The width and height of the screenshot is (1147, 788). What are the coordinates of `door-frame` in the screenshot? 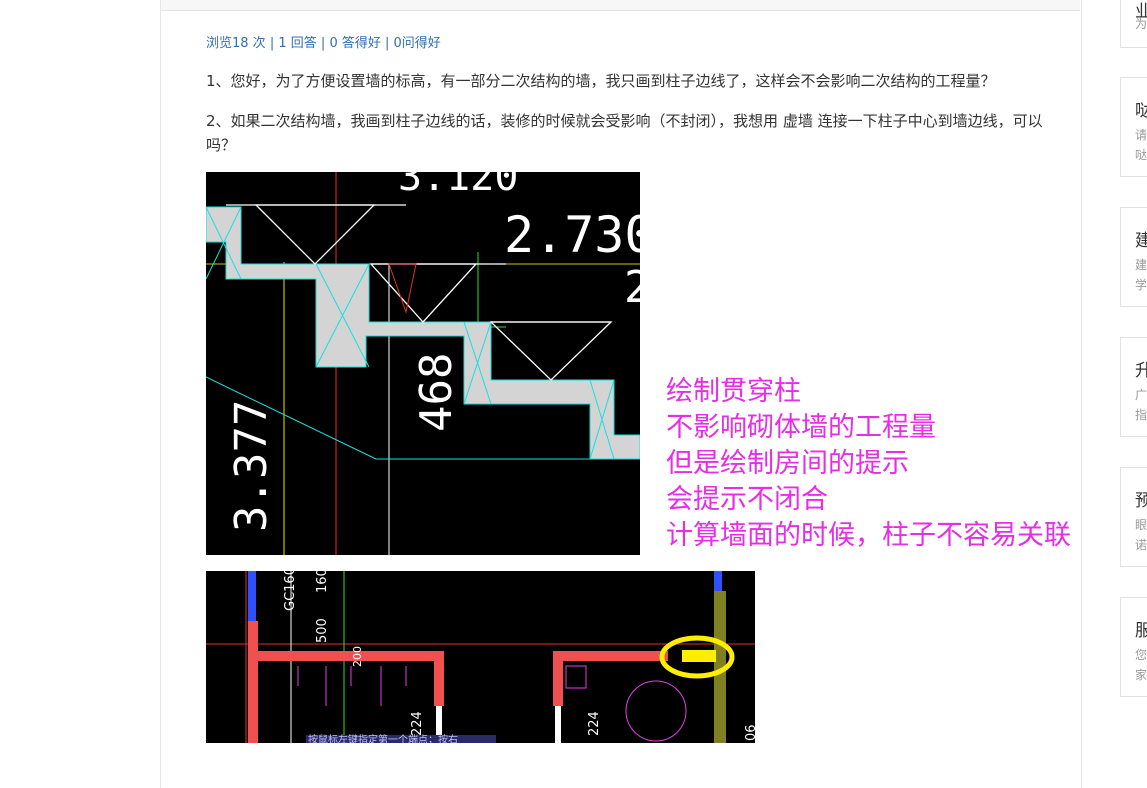 It's located at (558, 724).